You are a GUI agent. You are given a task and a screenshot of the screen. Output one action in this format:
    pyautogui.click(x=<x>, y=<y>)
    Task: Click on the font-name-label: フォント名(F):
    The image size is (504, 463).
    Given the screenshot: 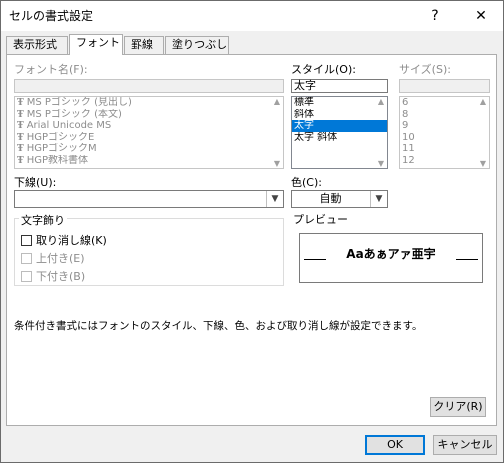 What is the action you would take?
    pyautogui.click(x=51, y=69)
    